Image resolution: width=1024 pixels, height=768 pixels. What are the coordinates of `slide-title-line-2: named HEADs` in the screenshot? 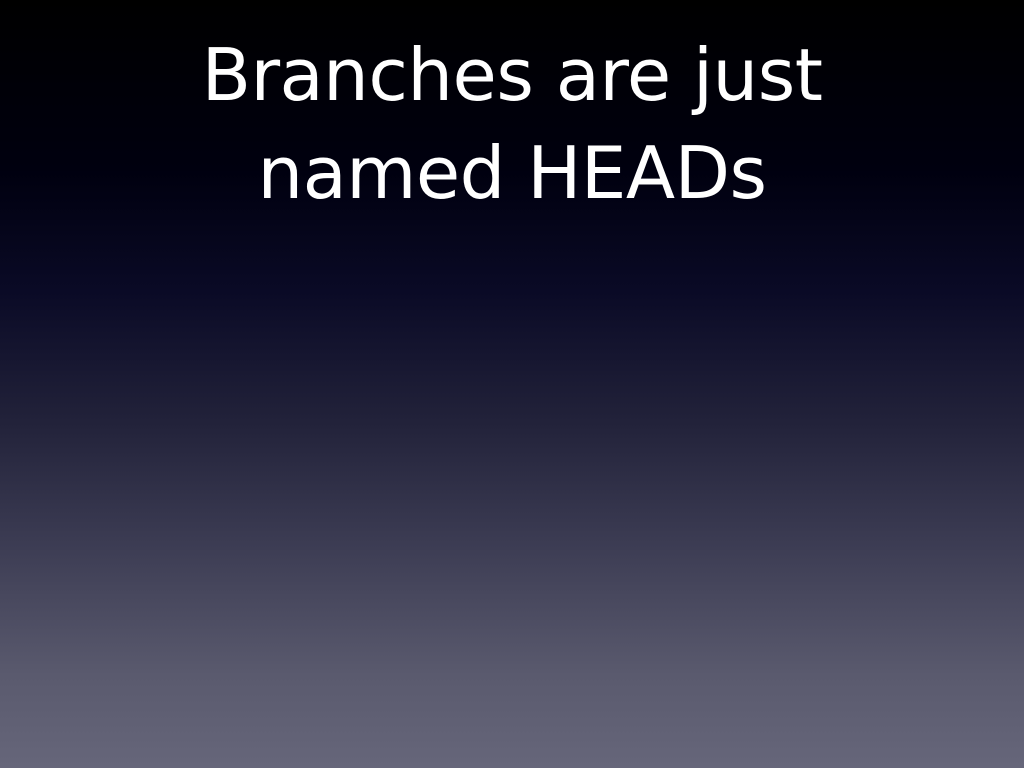 It's located at (512, 173).